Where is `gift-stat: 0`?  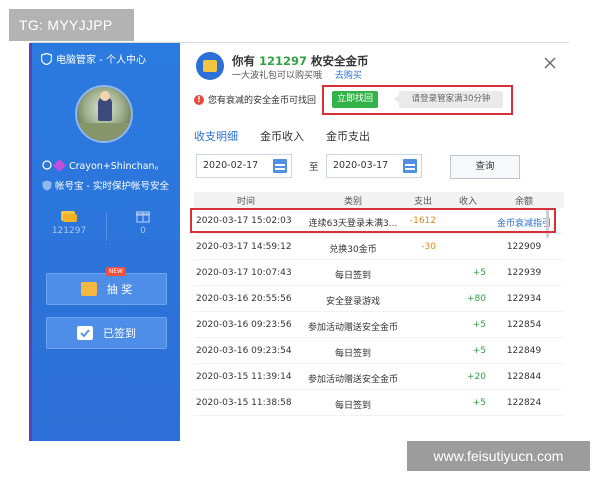 gift-stat: 0 is located at coordinates (143, 222).